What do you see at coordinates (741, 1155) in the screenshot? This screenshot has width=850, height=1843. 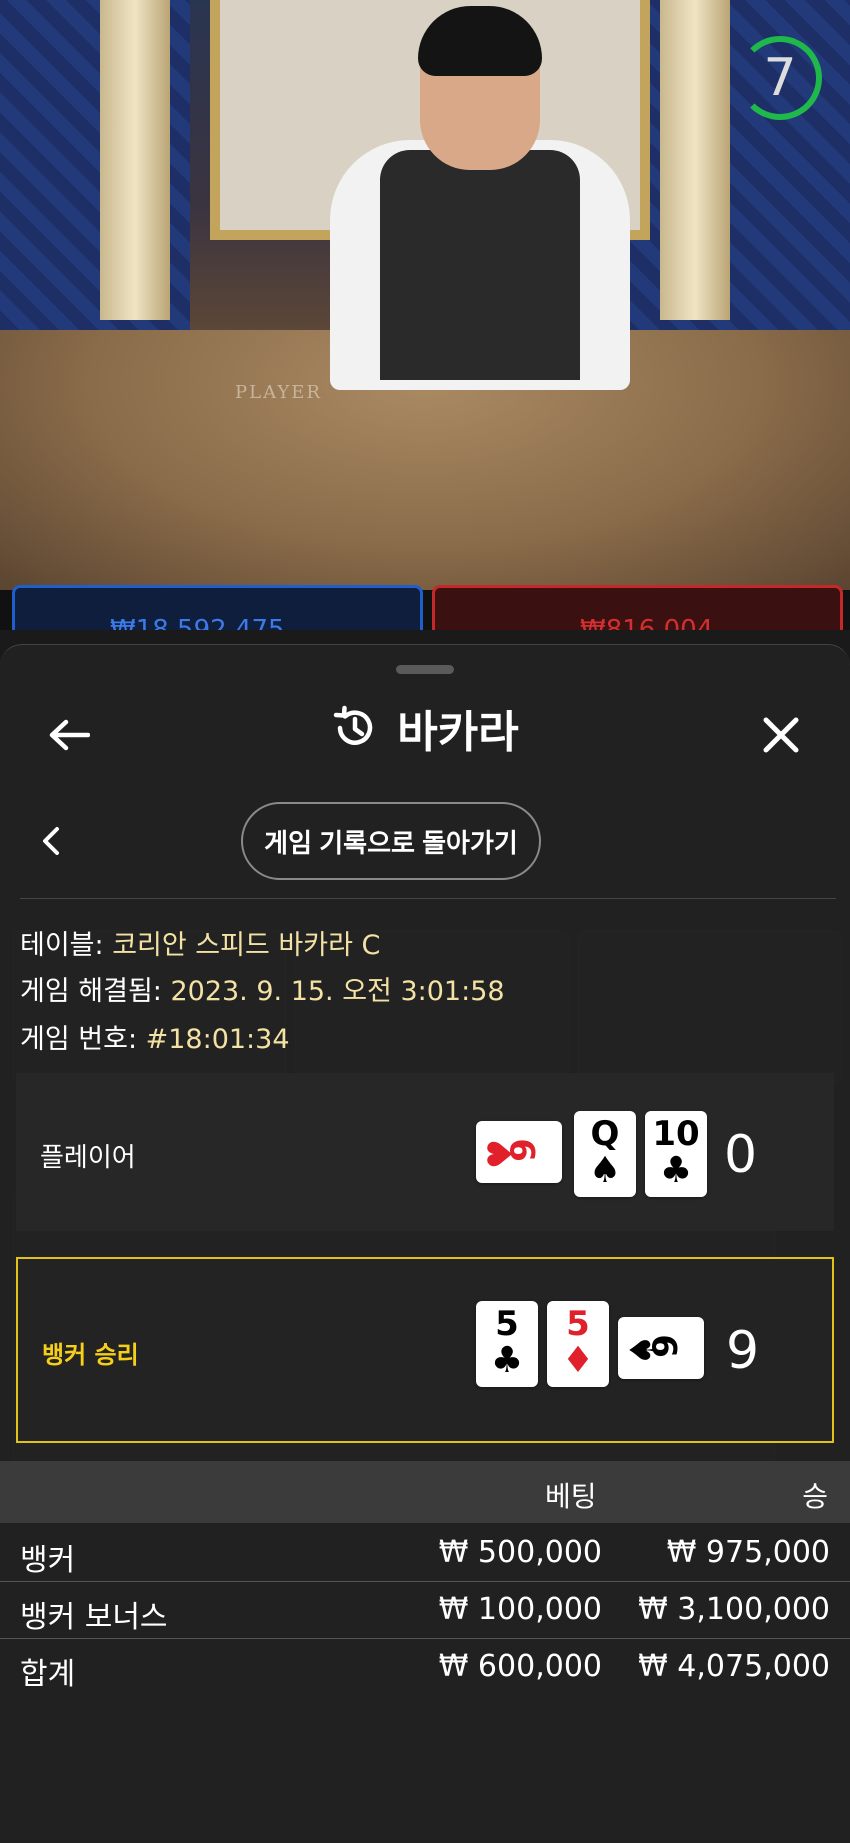 I see `player-score: 0` at bounding box center [741, 1155].